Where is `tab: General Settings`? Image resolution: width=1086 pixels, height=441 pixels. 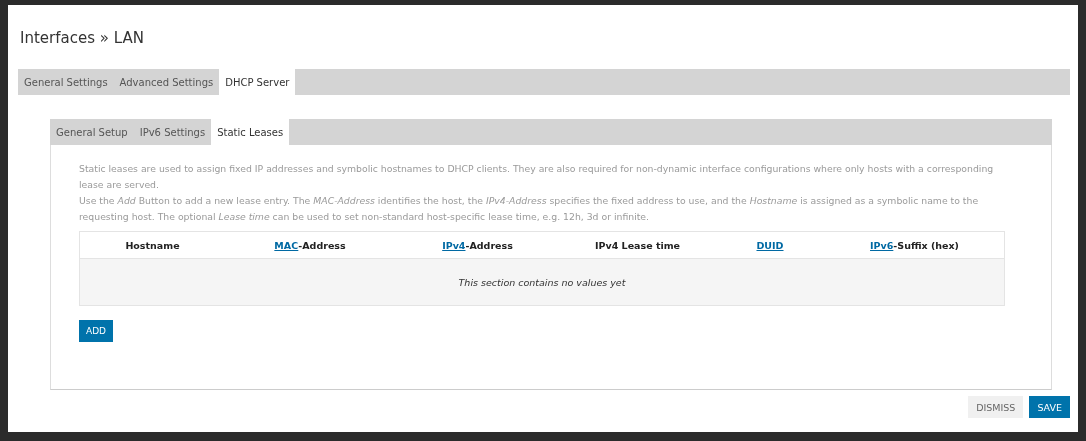 tab: General Settings is located at coordinates (66, 82).